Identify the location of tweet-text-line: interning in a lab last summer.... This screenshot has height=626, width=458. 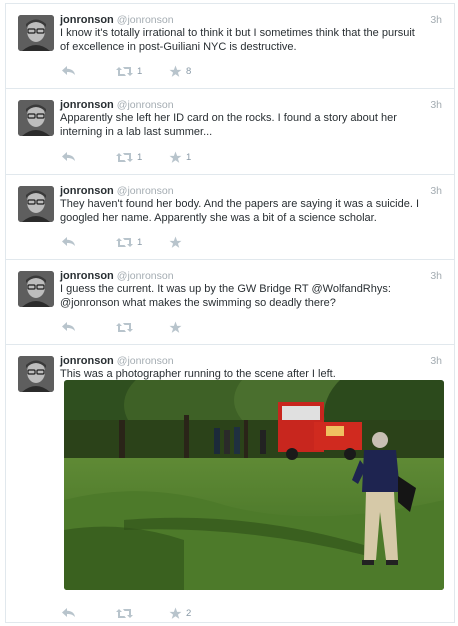
(136, 132).